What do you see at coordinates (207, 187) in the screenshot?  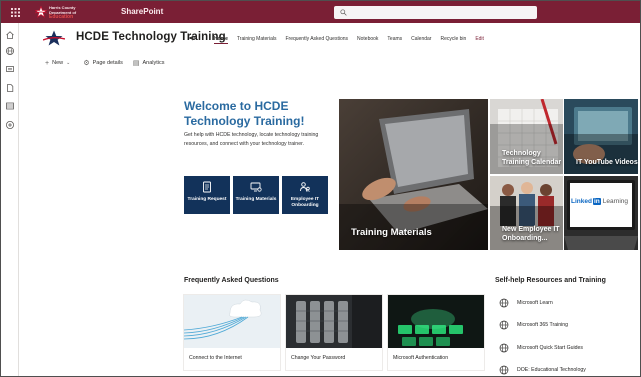 I see `document-icon` at bounding box center [207, 187].